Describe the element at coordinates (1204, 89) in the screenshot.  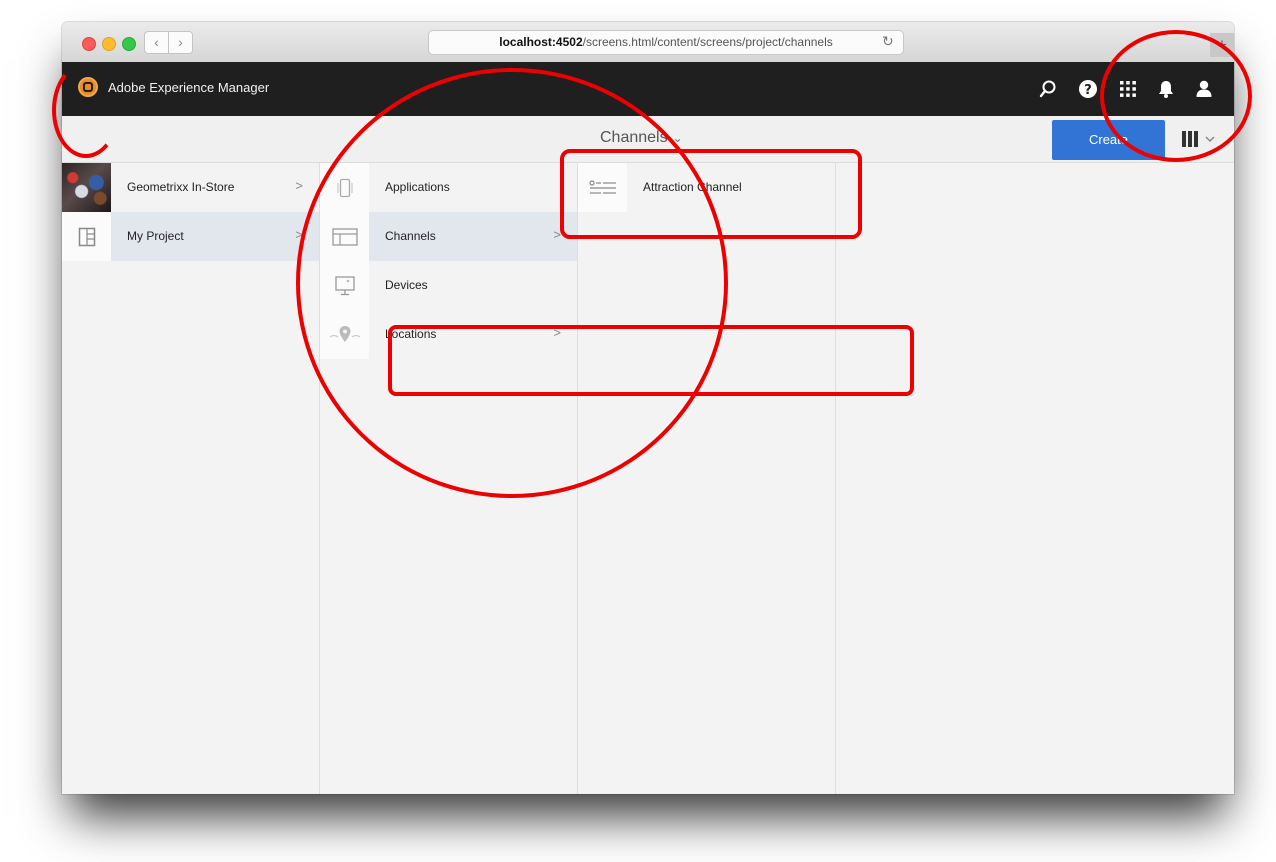
I see `user-profile-icon` at that location.